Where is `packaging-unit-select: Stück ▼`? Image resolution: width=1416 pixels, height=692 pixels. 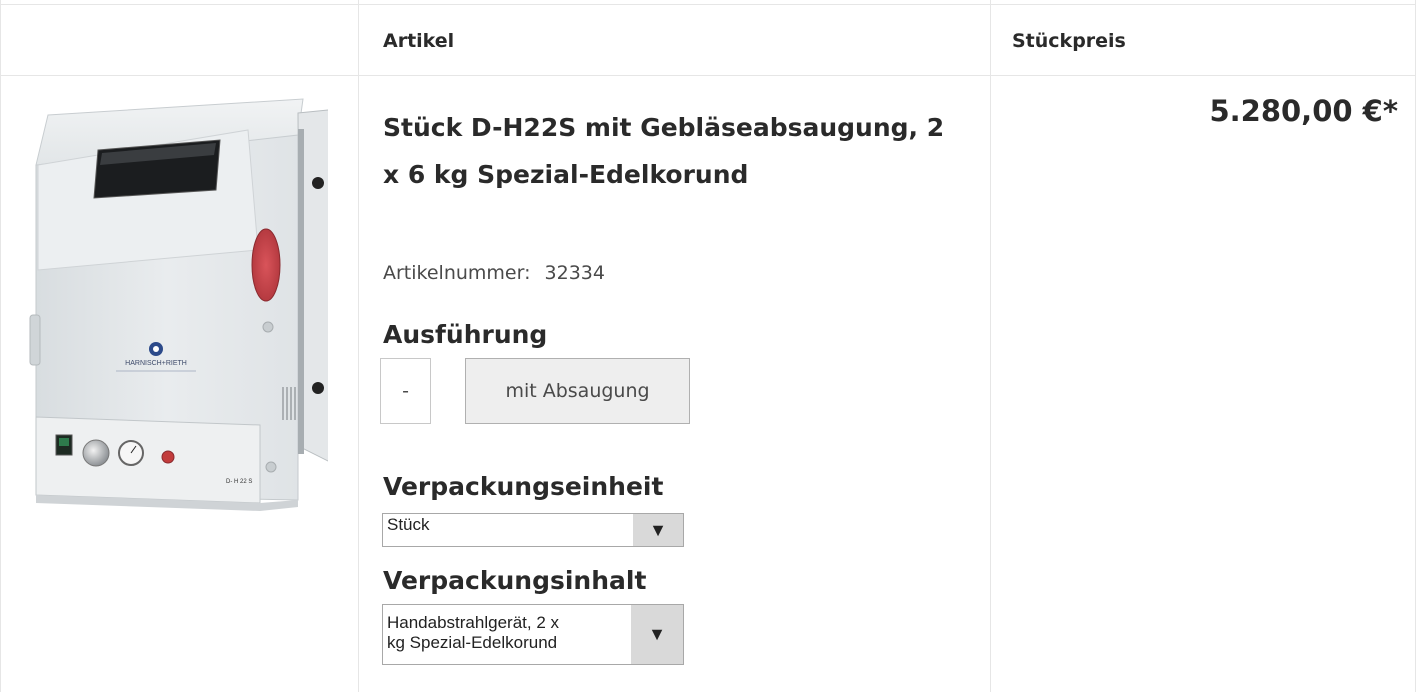 packaging-unit-select: Stück ▼ is located at coordinates (533, 530).